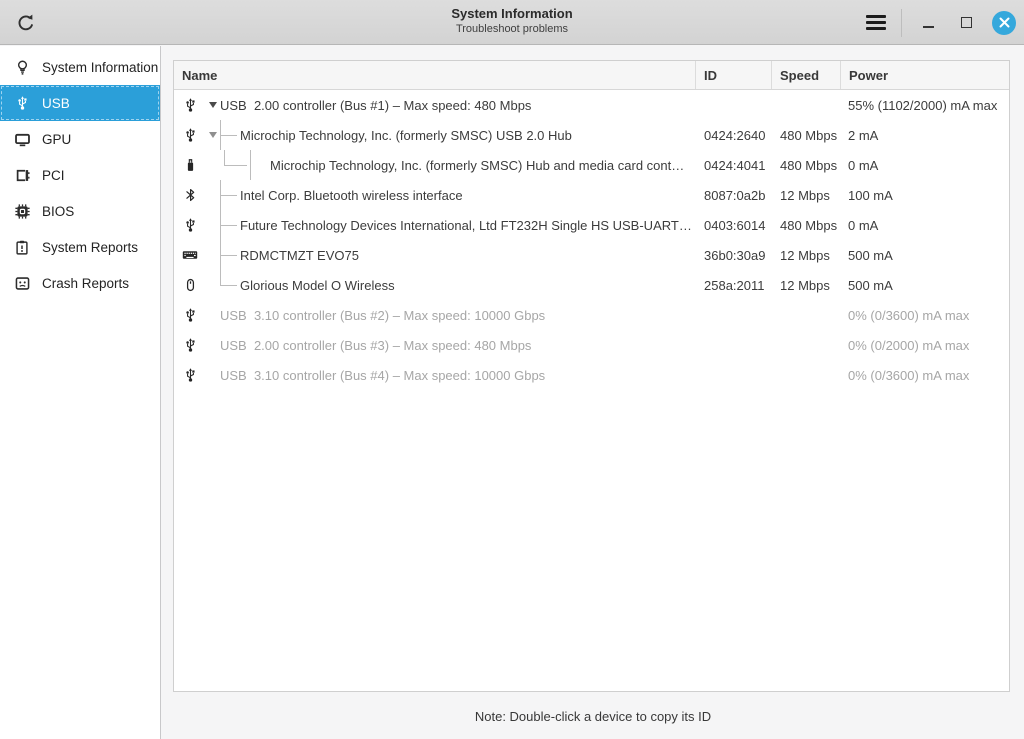 Image resolution: width=1024 pixels, height=739 pixels. Describe the element at coordinates (909, 345) in the screenshot. I see `device-power: 0% (0/2000) mA max` at that location.